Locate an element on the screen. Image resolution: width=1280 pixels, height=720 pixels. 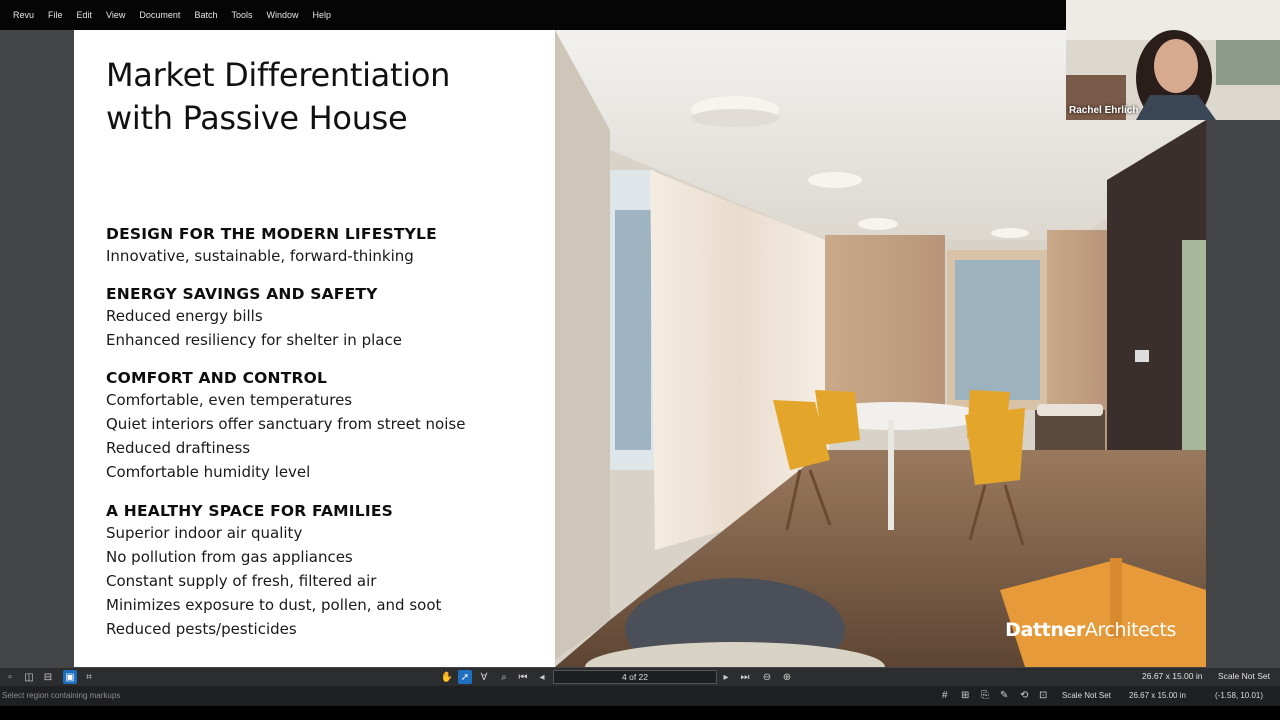
snap-content-icon: ⎘ is located at coordinates (985, 695).